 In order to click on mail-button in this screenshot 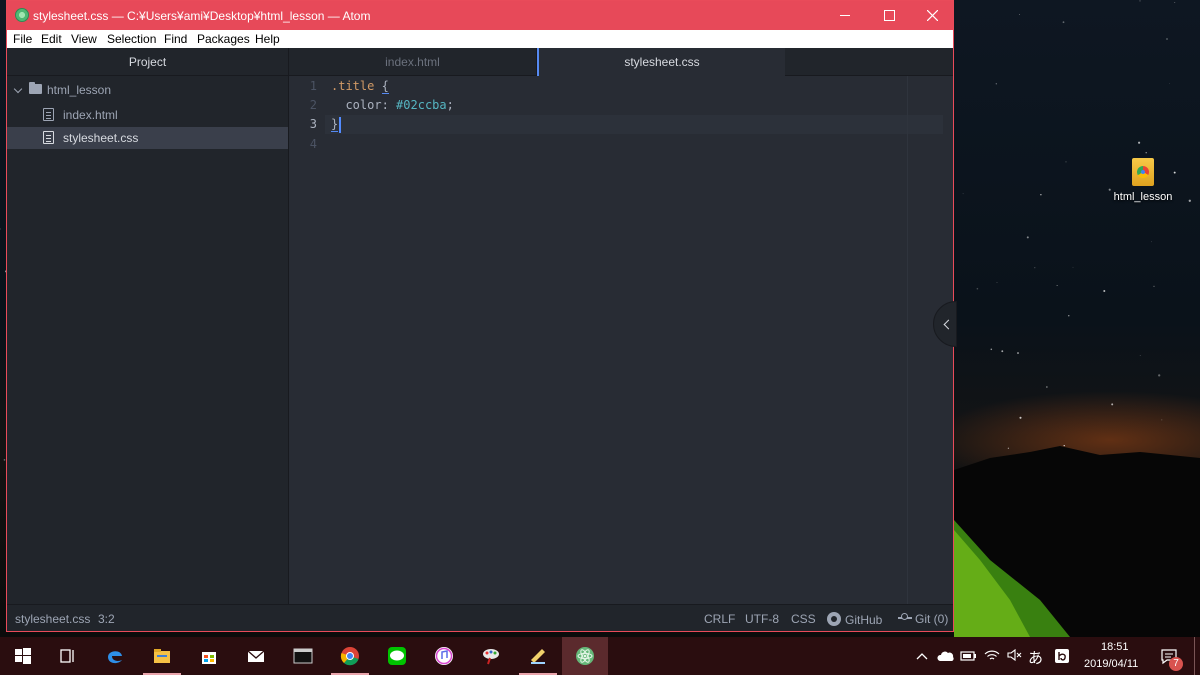, I will do `click(256, 656)`.